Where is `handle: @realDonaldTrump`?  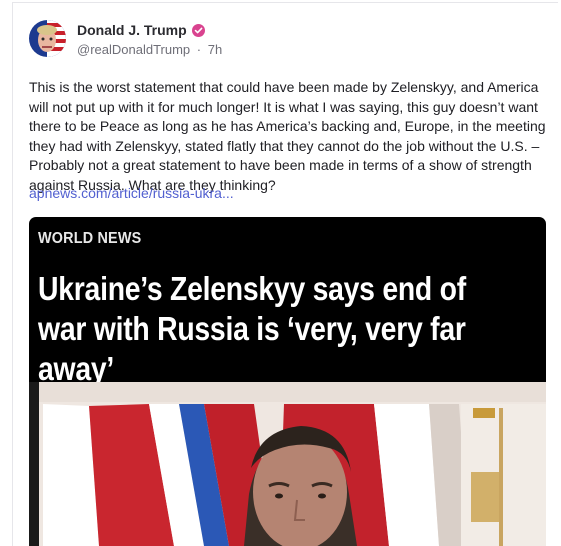 handle: @realDonaldTrump is located at coordinates (133, 49).